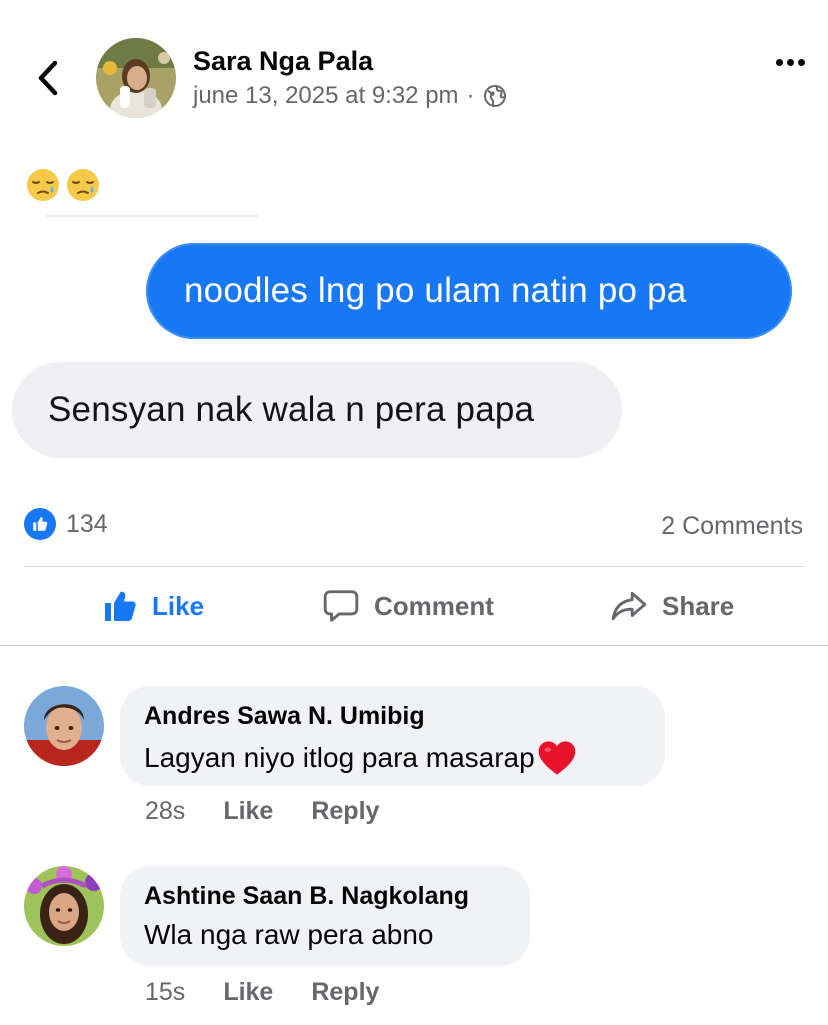 The width and height of the screenshot is (828, 1025). I want to click on more-options-button, so click(790, 62).